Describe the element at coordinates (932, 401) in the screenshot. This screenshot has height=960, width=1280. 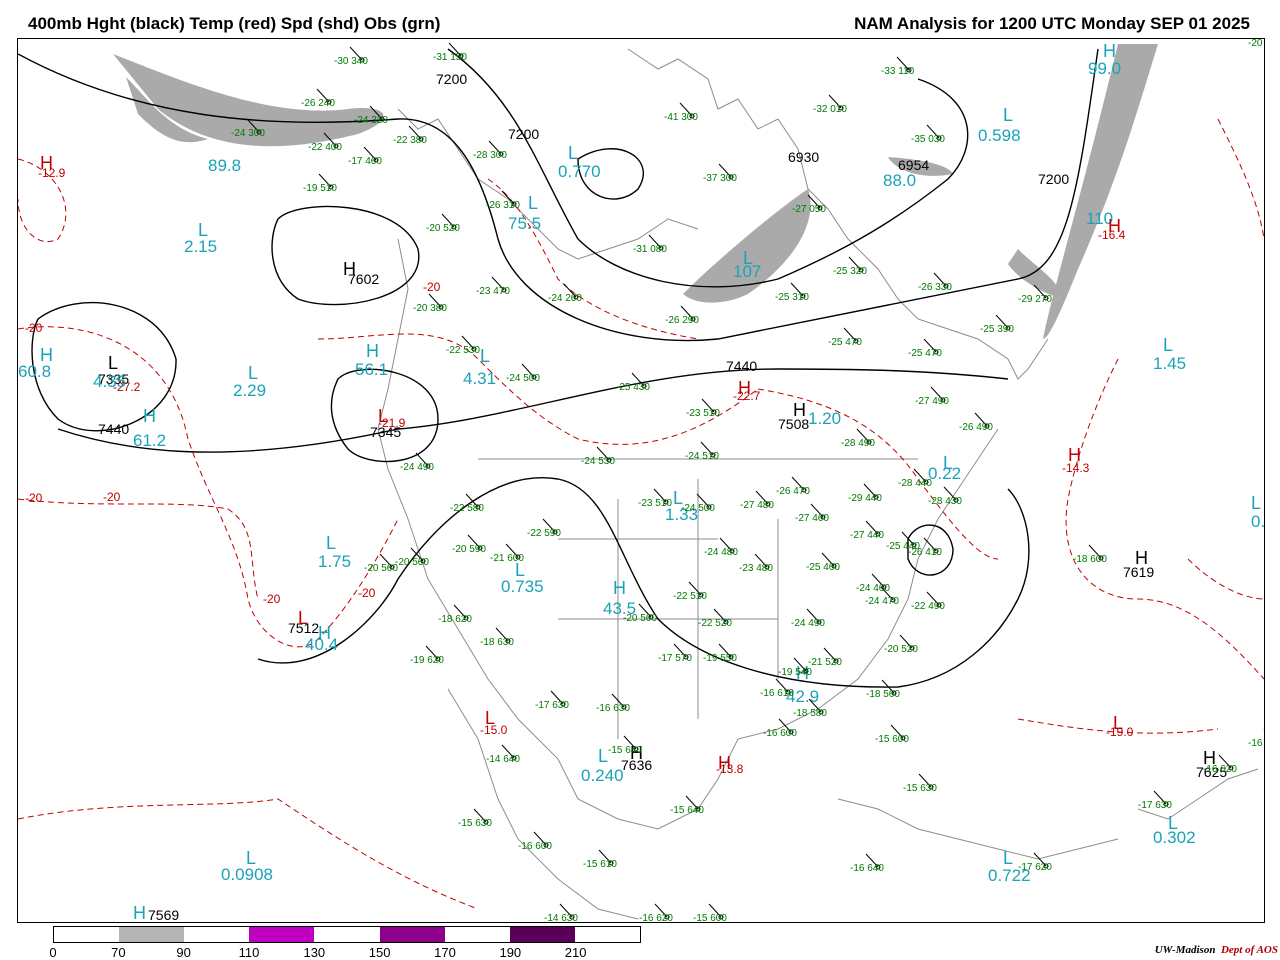
I see `station-ob-text: -27 490` at that location.